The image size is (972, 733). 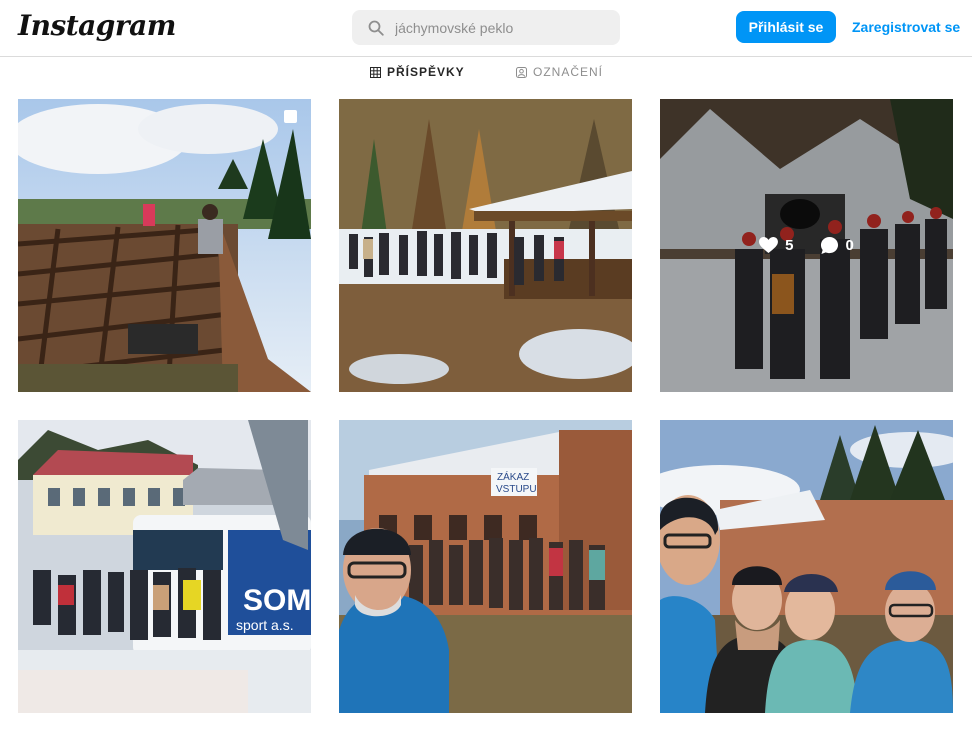 I want to click on comments-count: 0, so click(x=849, y=245).